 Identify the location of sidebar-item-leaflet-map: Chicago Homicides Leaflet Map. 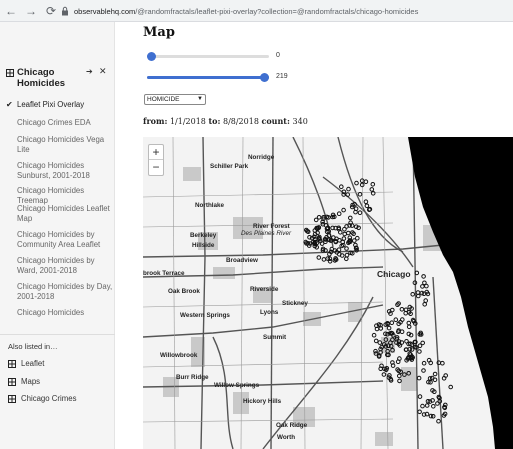
(65, 214).